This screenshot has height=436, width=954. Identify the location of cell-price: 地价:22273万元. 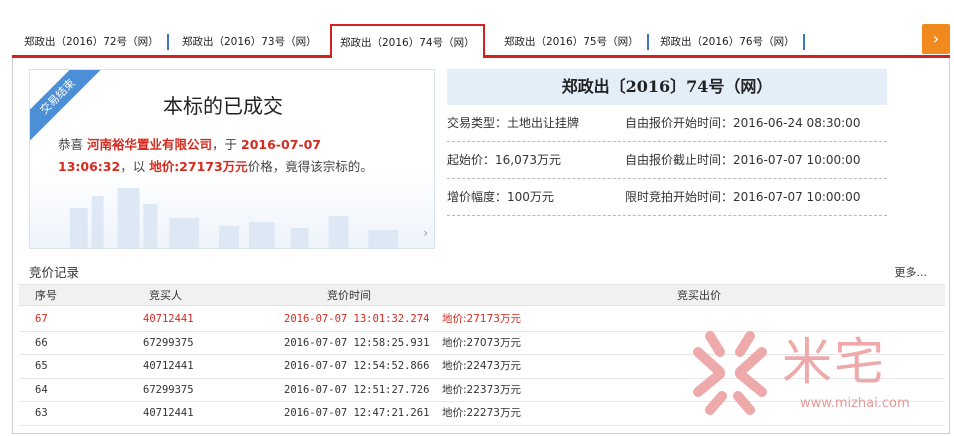
(481, 413).